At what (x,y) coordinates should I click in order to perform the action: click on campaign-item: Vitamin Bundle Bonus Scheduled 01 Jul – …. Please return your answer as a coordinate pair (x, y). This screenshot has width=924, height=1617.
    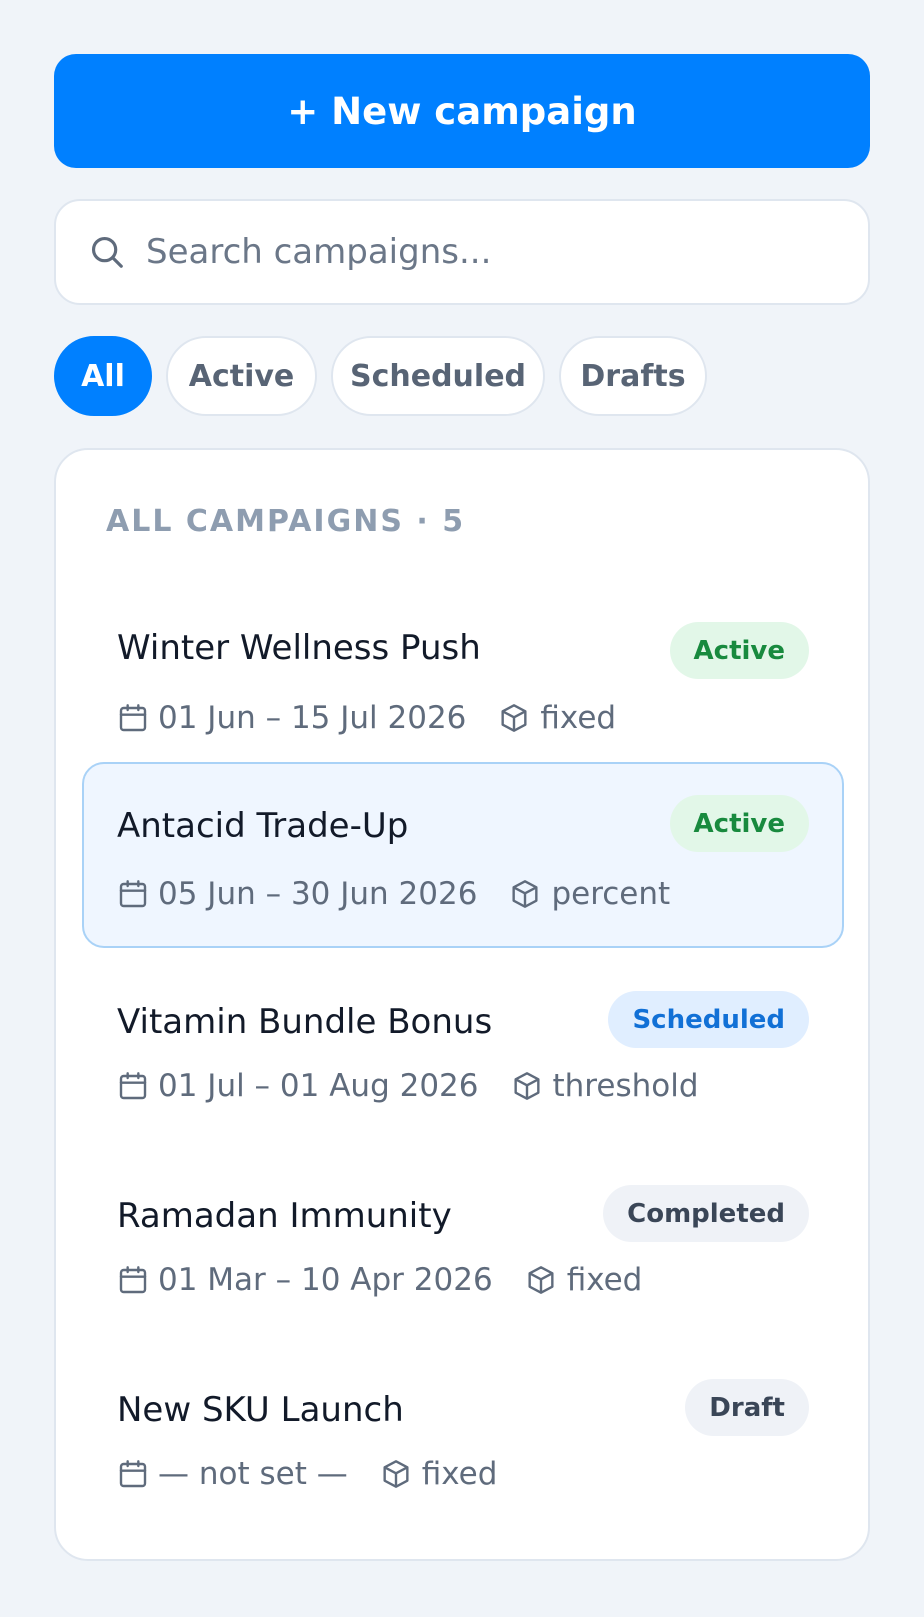
    Looking at the image, I should click on (463, 1051).